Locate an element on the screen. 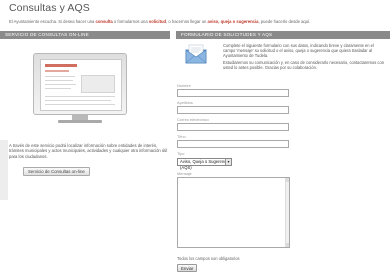 This screenshot has width=392, height=273. envelope-icon is located at coordinates (196, 54).